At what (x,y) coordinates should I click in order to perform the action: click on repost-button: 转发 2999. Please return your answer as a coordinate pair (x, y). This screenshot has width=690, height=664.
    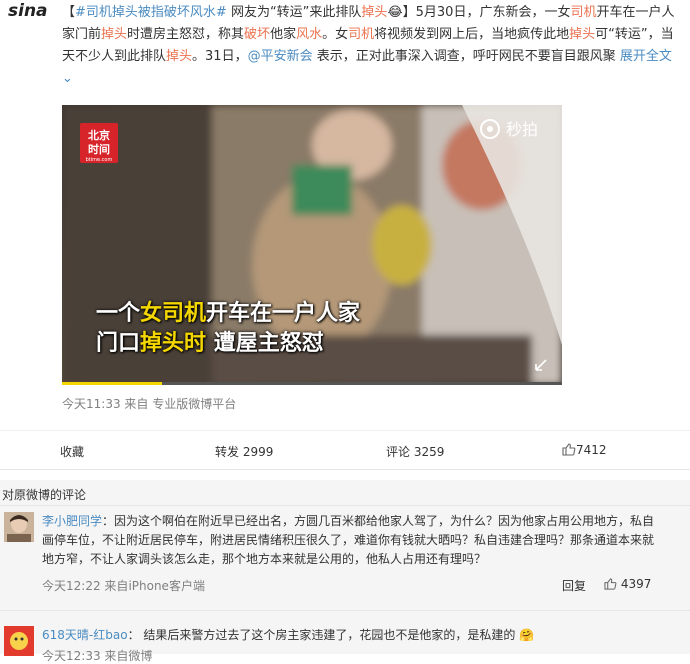
    Looking at the image, I should click on (244, 451).